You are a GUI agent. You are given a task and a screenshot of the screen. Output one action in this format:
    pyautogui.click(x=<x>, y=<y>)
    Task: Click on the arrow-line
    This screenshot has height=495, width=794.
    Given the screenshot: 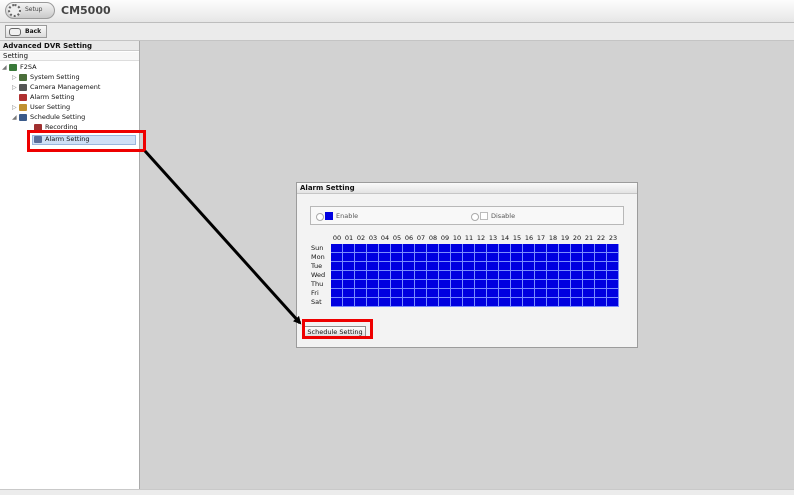 What is the action you would take?
    pyautogui.click(x=222, y=237)
    